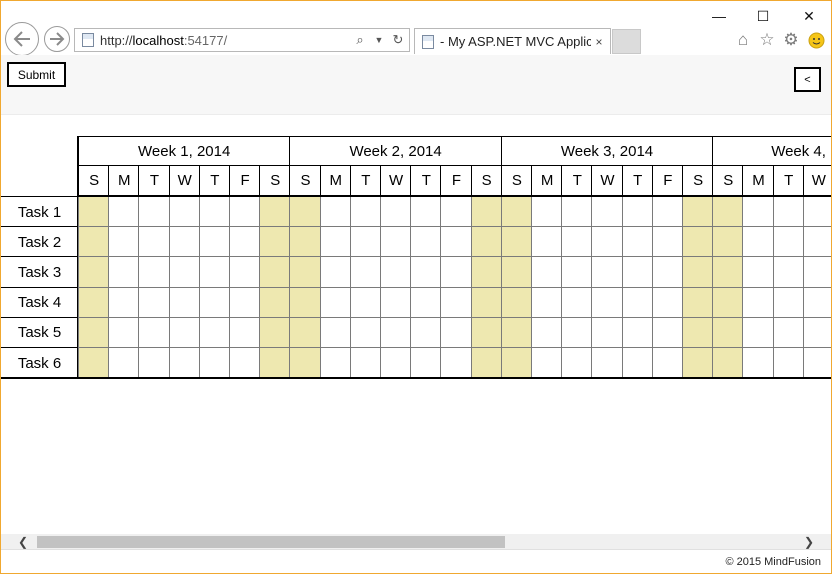  I want to click on url-text: http://localhost:54177/, so click(226, 40).